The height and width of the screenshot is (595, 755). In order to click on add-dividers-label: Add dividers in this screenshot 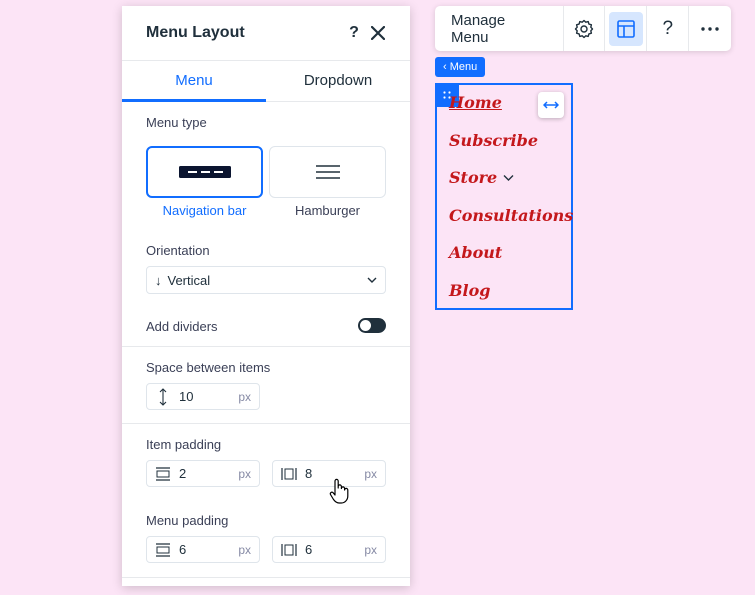, I will do `click(182, 326)`.